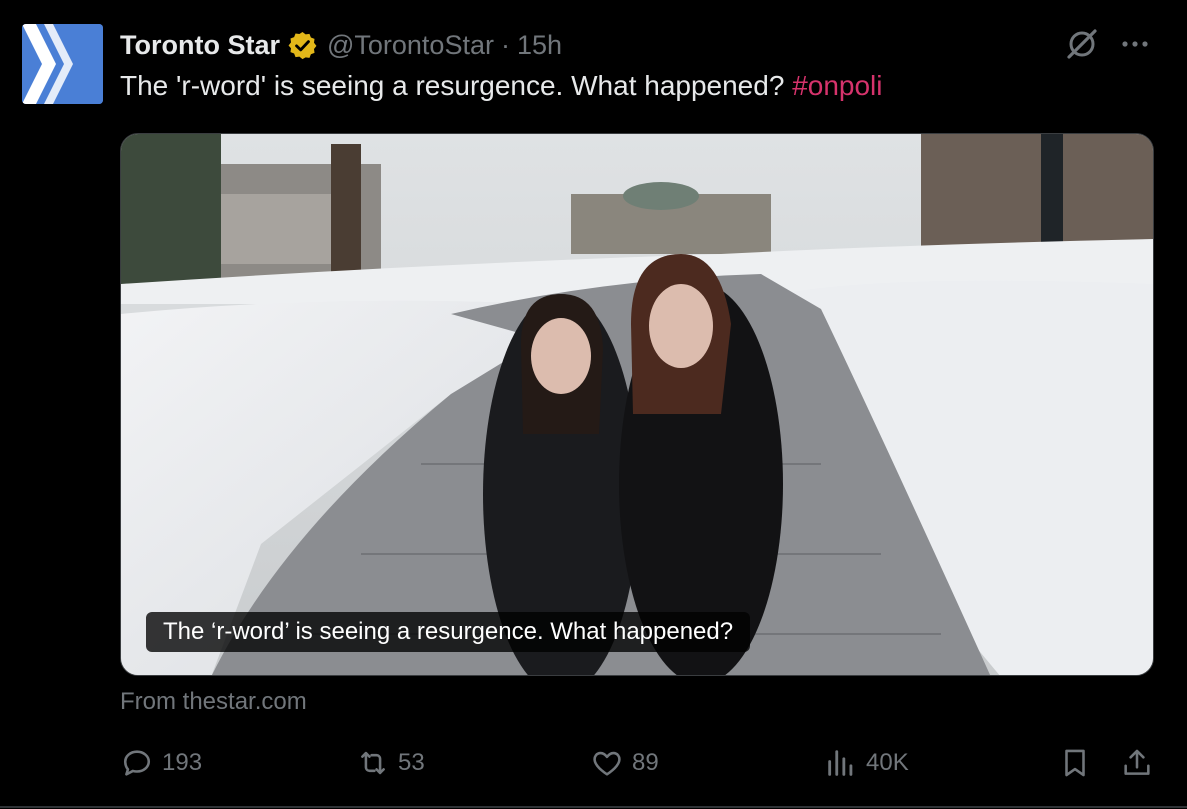 The image size is (1187, 809). What do you see at coordinates (137, 763) in the screenshot?
I see `reply-icon` at bounding box center [137, 763].